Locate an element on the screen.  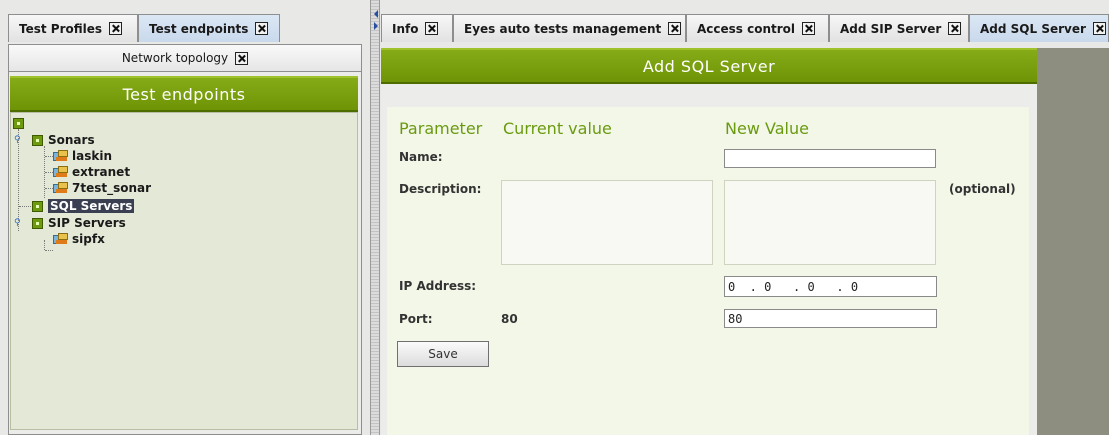
tree-root is located at coordinates (21, 123).